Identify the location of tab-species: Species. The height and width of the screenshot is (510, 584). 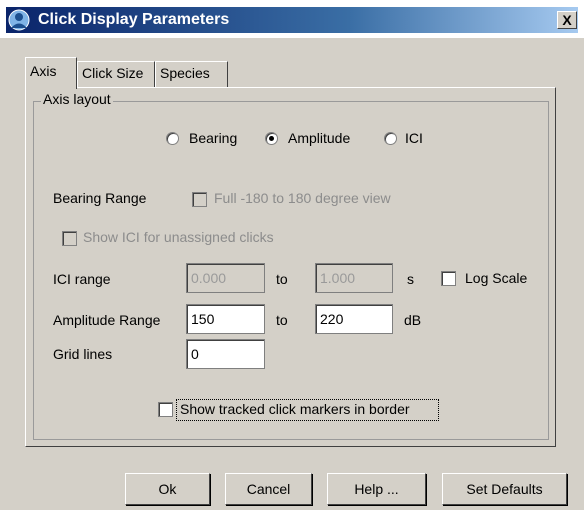
(191, 74).